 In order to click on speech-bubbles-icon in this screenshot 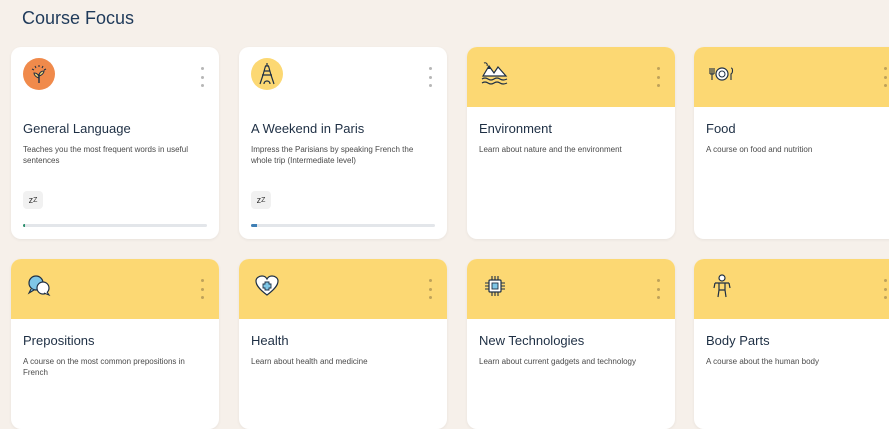, I will do `click(39, 286)`.